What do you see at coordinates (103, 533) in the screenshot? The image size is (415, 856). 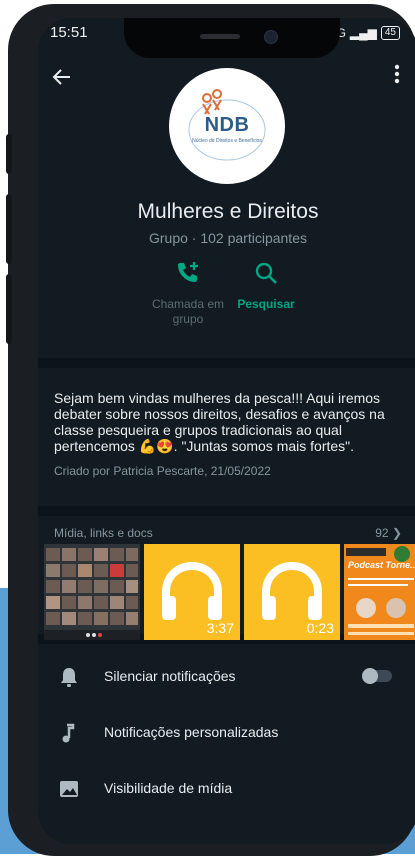 I see `media-title: Mídia, links e docs` at bounding box center [103, 533].